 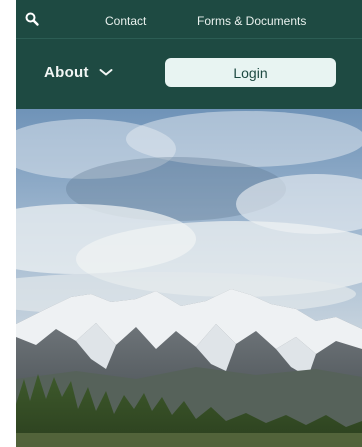 What do you see at coordinates (251, 21) in the screenshot?
I see `forms-documents-link: Forms & Documents` at bounding box center [251, 21].